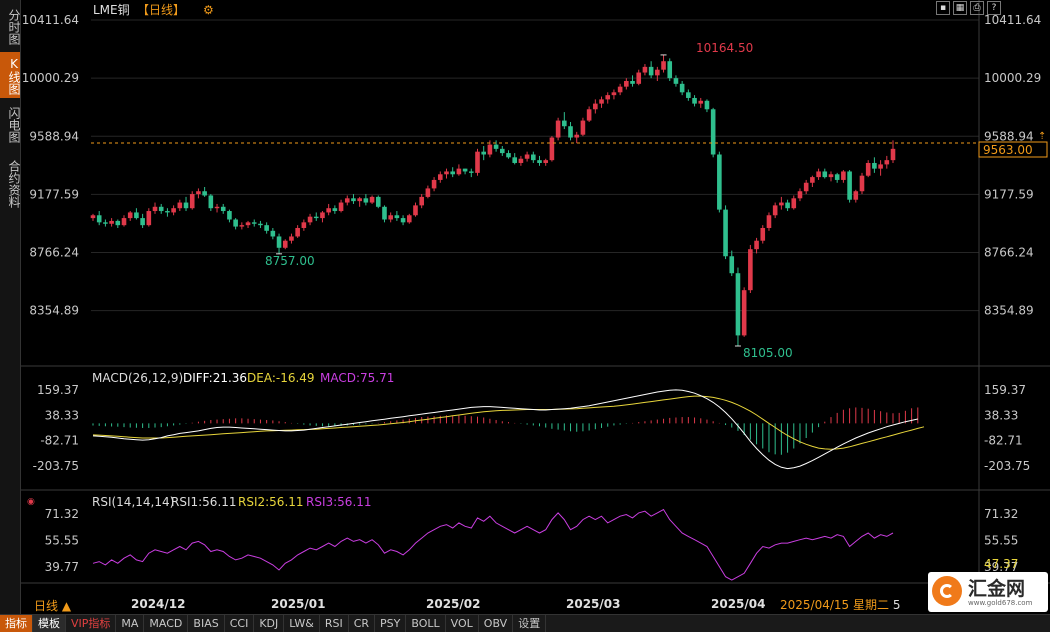 This screenshot has height=632, width=1050. I want to click on tab-macd: MACD, so click(166, 623).